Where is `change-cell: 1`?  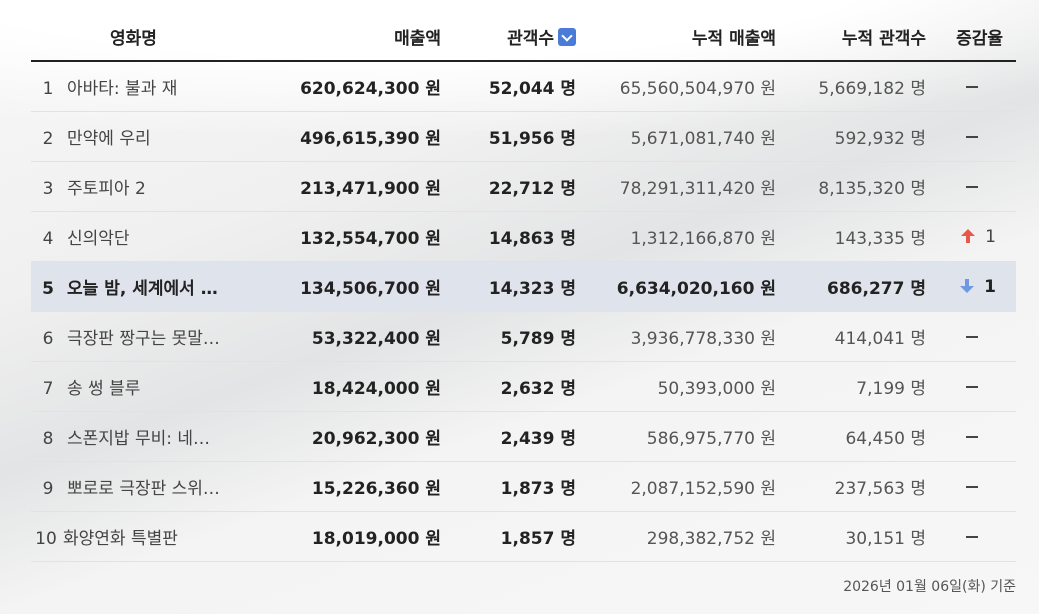
change-cell: 1 is located at coordinates (971, 286).